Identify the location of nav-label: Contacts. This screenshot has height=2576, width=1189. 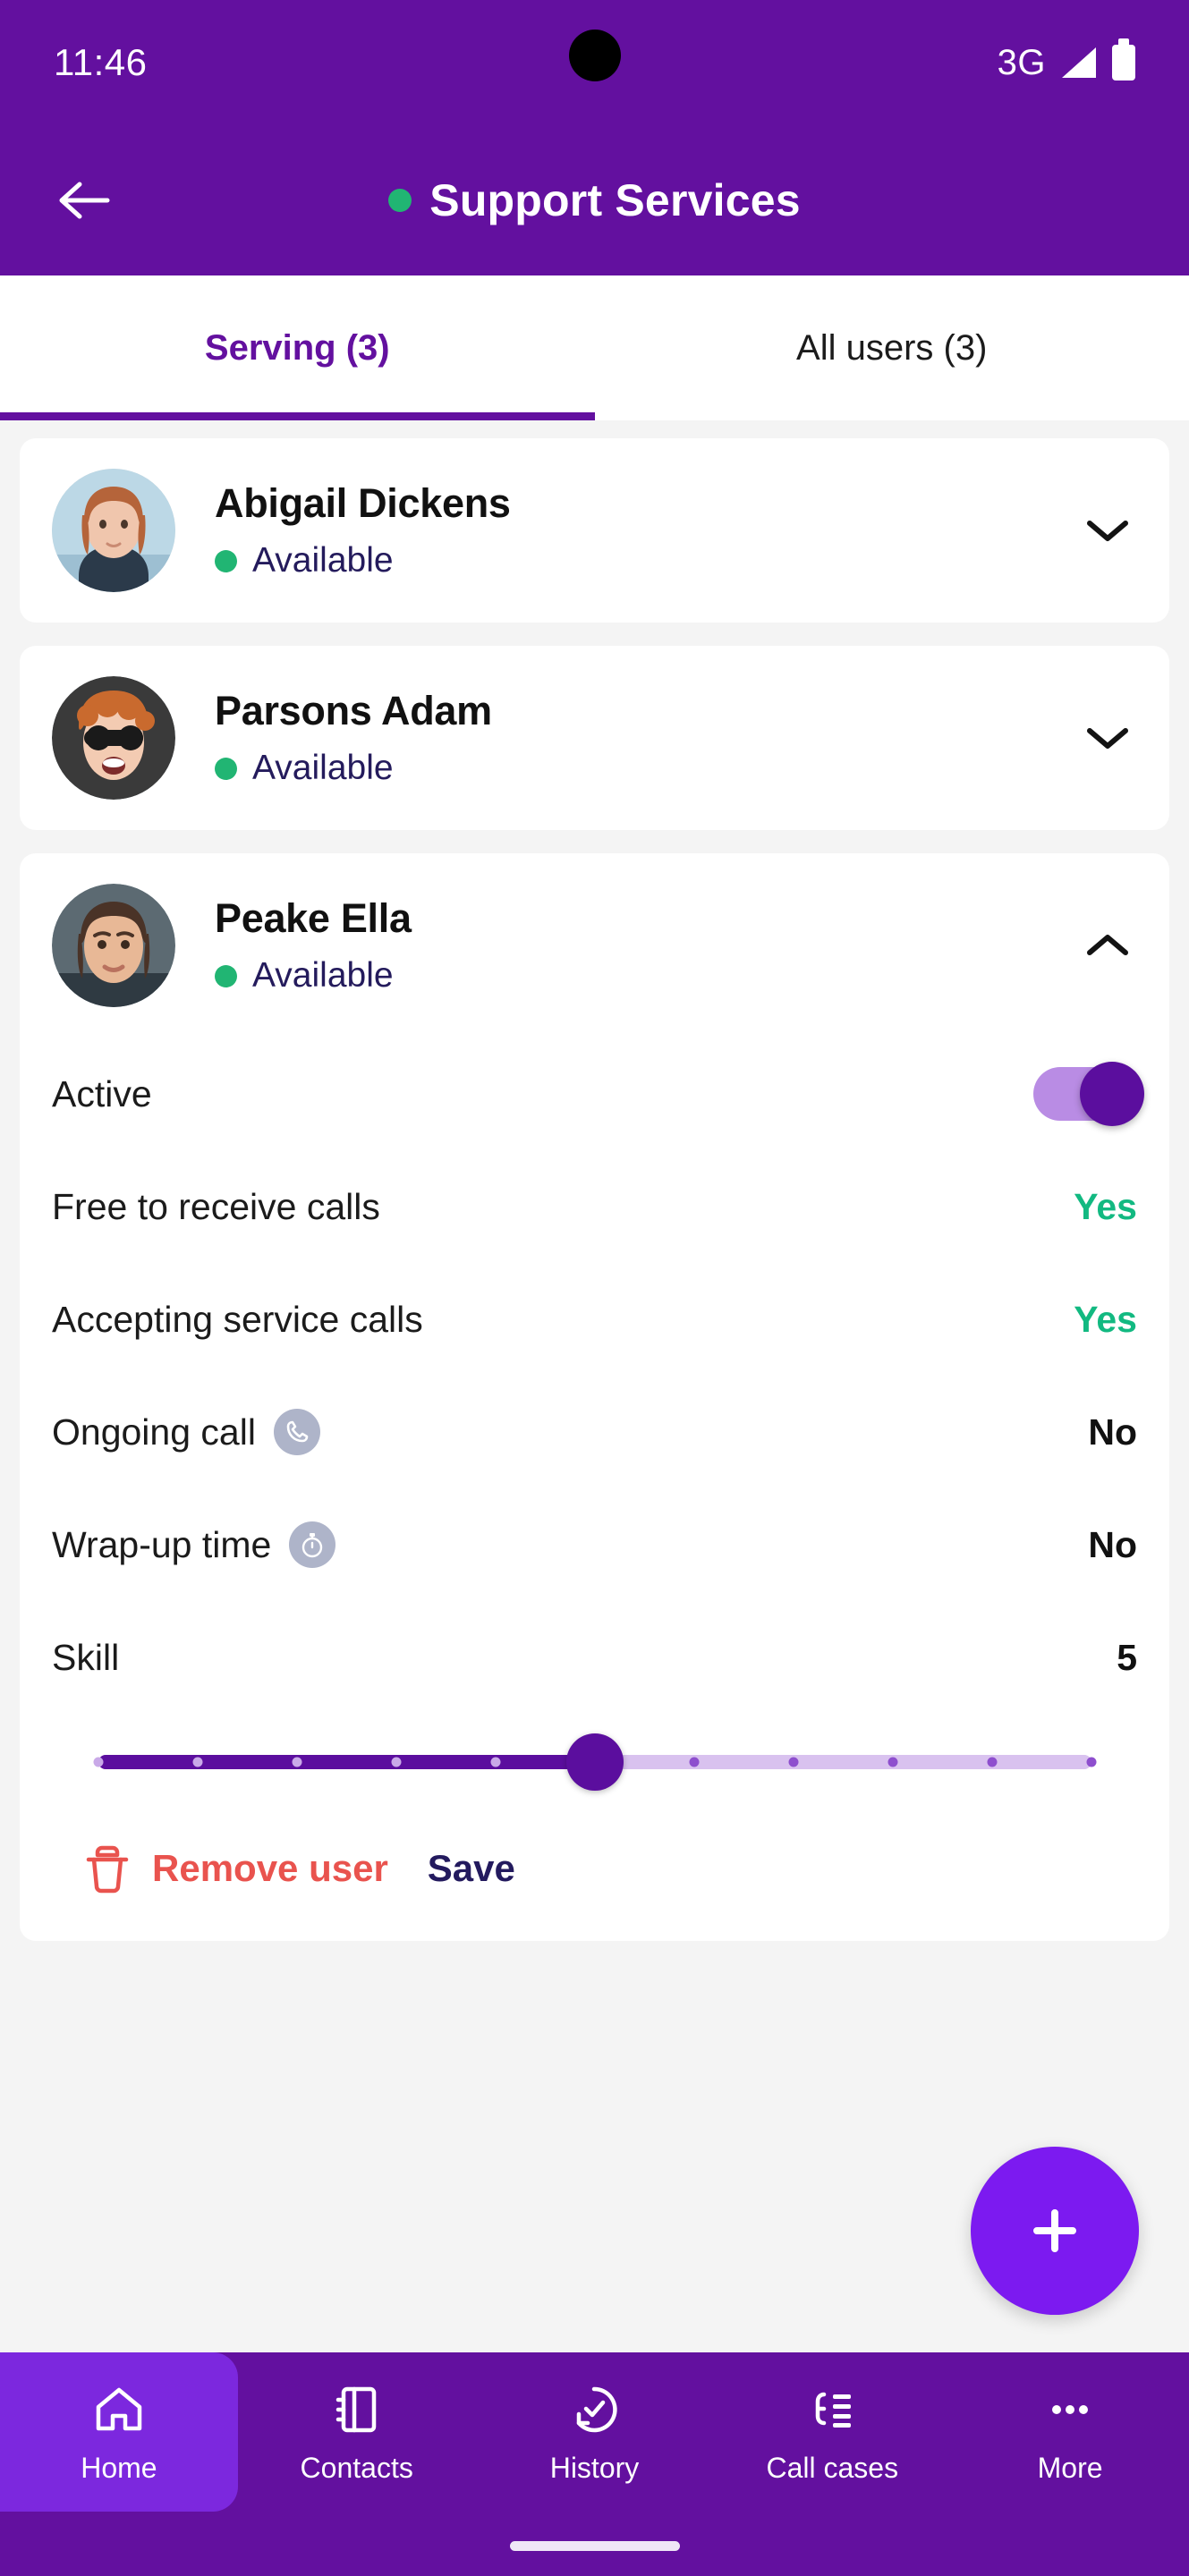
(356, 2467).